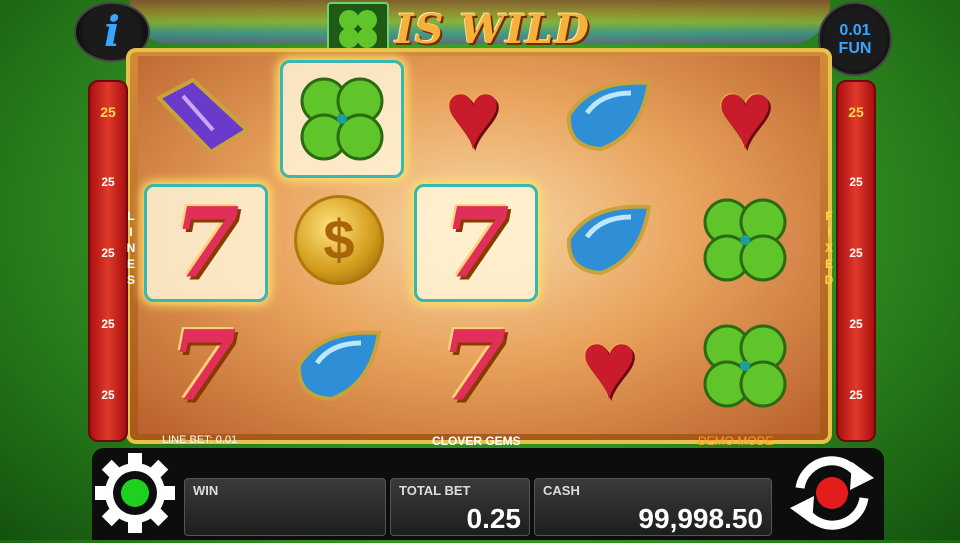 The width and height of the screenshot is (960, 543). Describe the element at coordinates (112, 31) in the screenshot. I see `info-icon: i` at that location.